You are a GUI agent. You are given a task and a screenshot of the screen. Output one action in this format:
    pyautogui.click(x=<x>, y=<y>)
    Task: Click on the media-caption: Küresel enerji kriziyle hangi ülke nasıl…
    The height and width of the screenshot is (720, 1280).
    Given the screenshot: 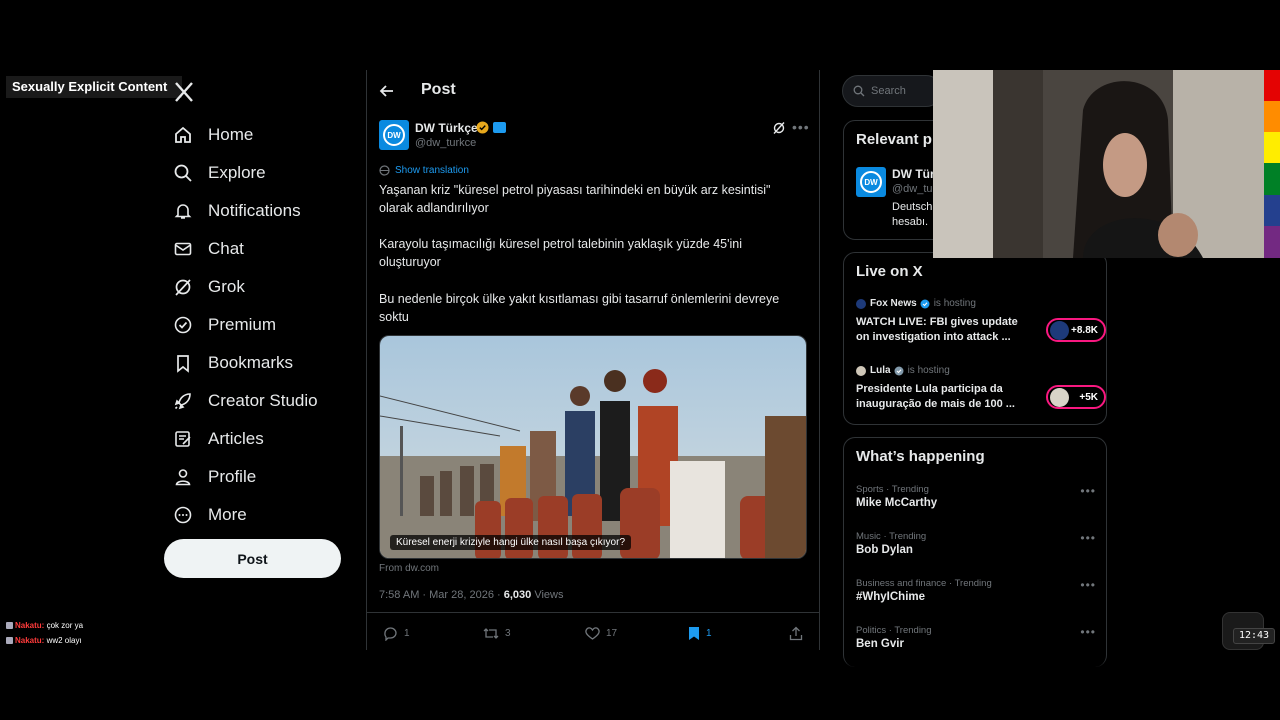 What is the action you would take?
    pyautogui.click(x=510, y=542)
    